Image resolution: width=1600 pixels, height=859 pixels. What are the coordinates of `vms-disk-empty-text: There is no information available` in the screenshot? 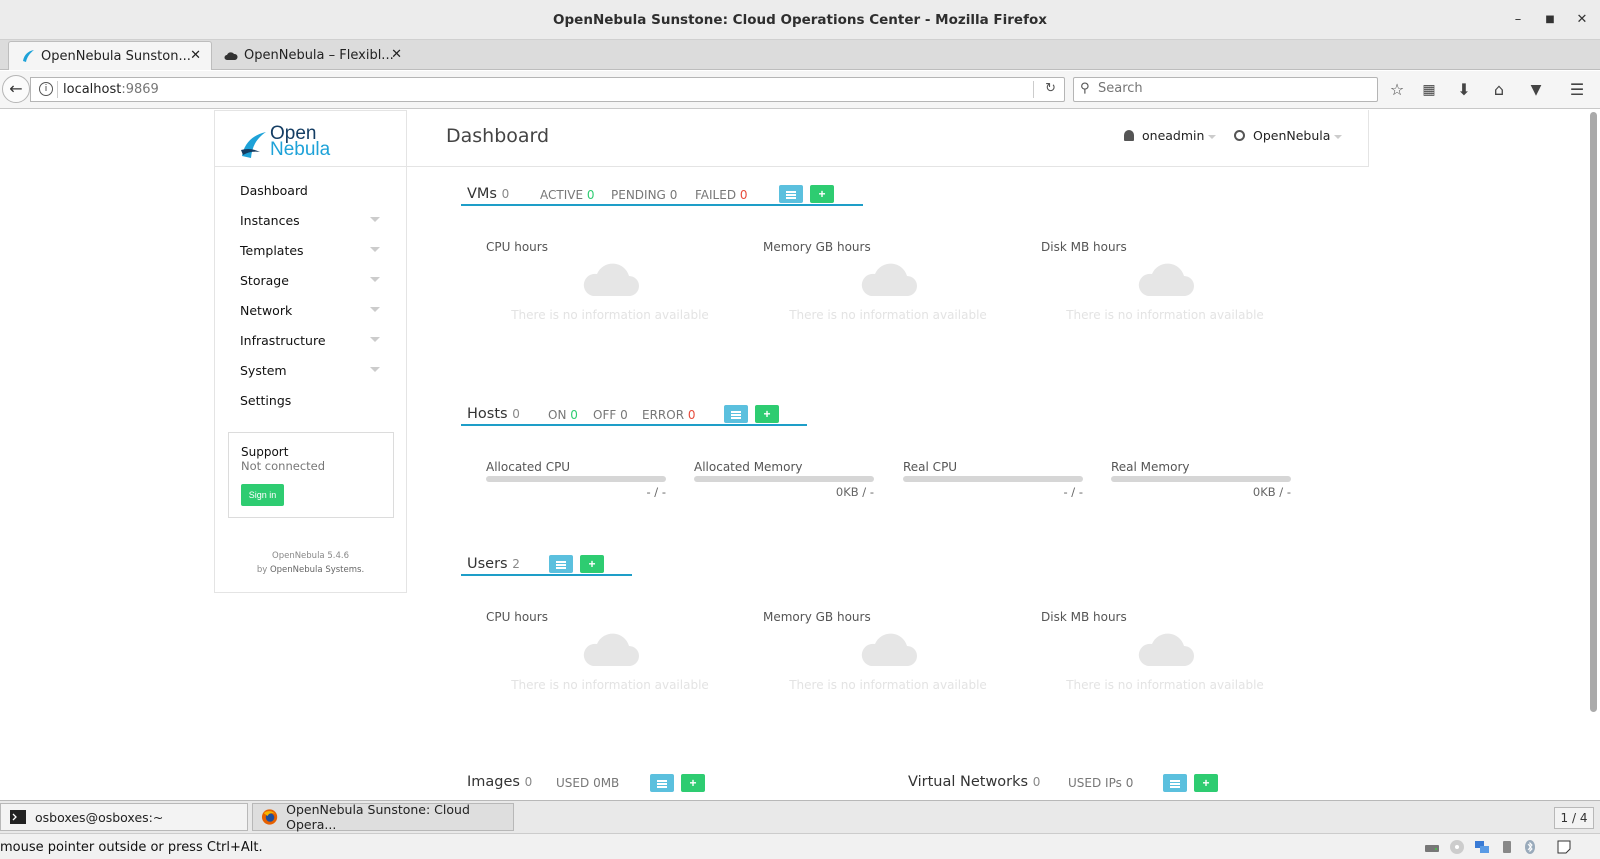 It's located at (1165, 315).